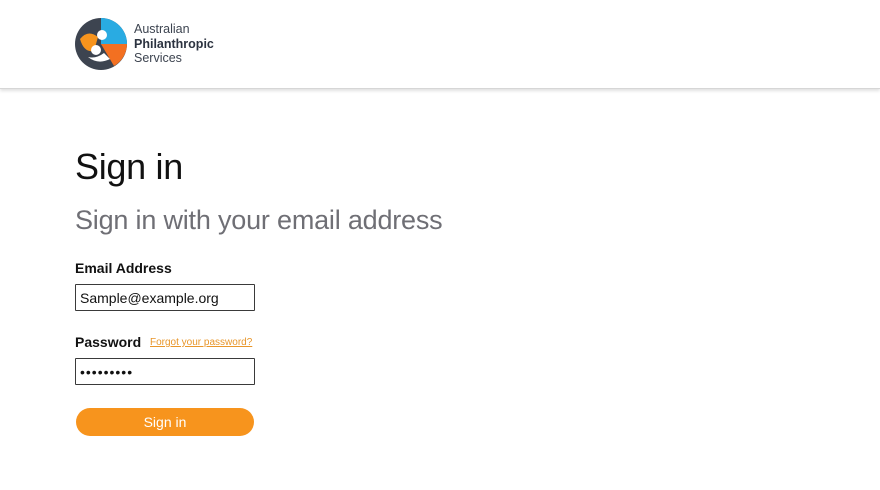  Describe the element at coordinates (165, 422) in the screenshot. I see `sign-in-button: Sign in` at that location.